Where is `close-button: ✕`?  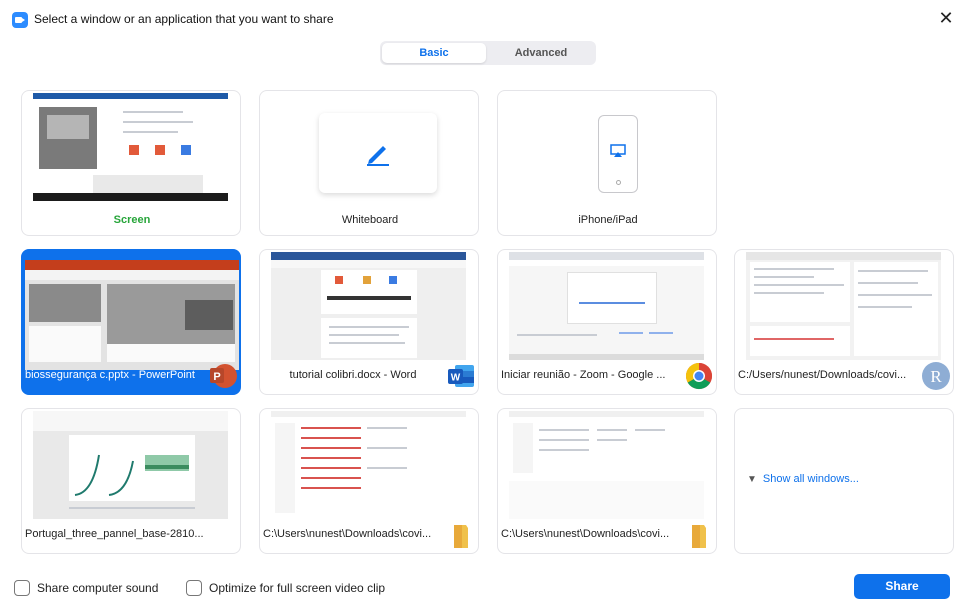 close-button: ✕ is located at coordinates (946, 18).